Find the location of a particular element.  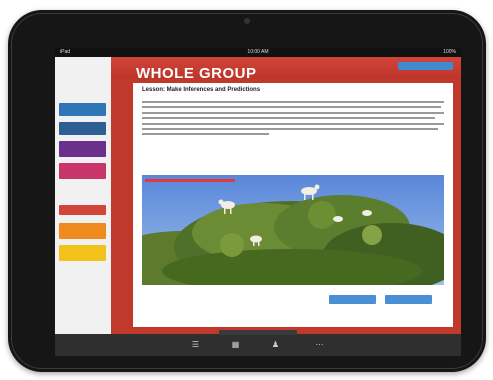

sidebar-logo is located at coordinates (83, 80).